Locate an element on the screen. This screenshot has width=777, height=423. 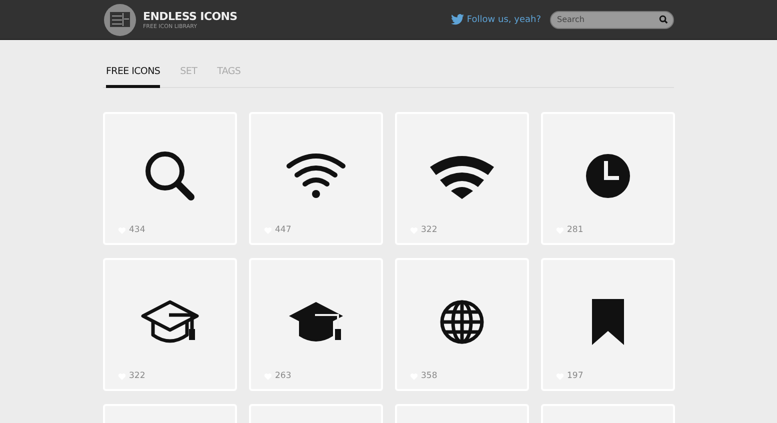
graduation-cap-icon is located at coordinates (170, 321).